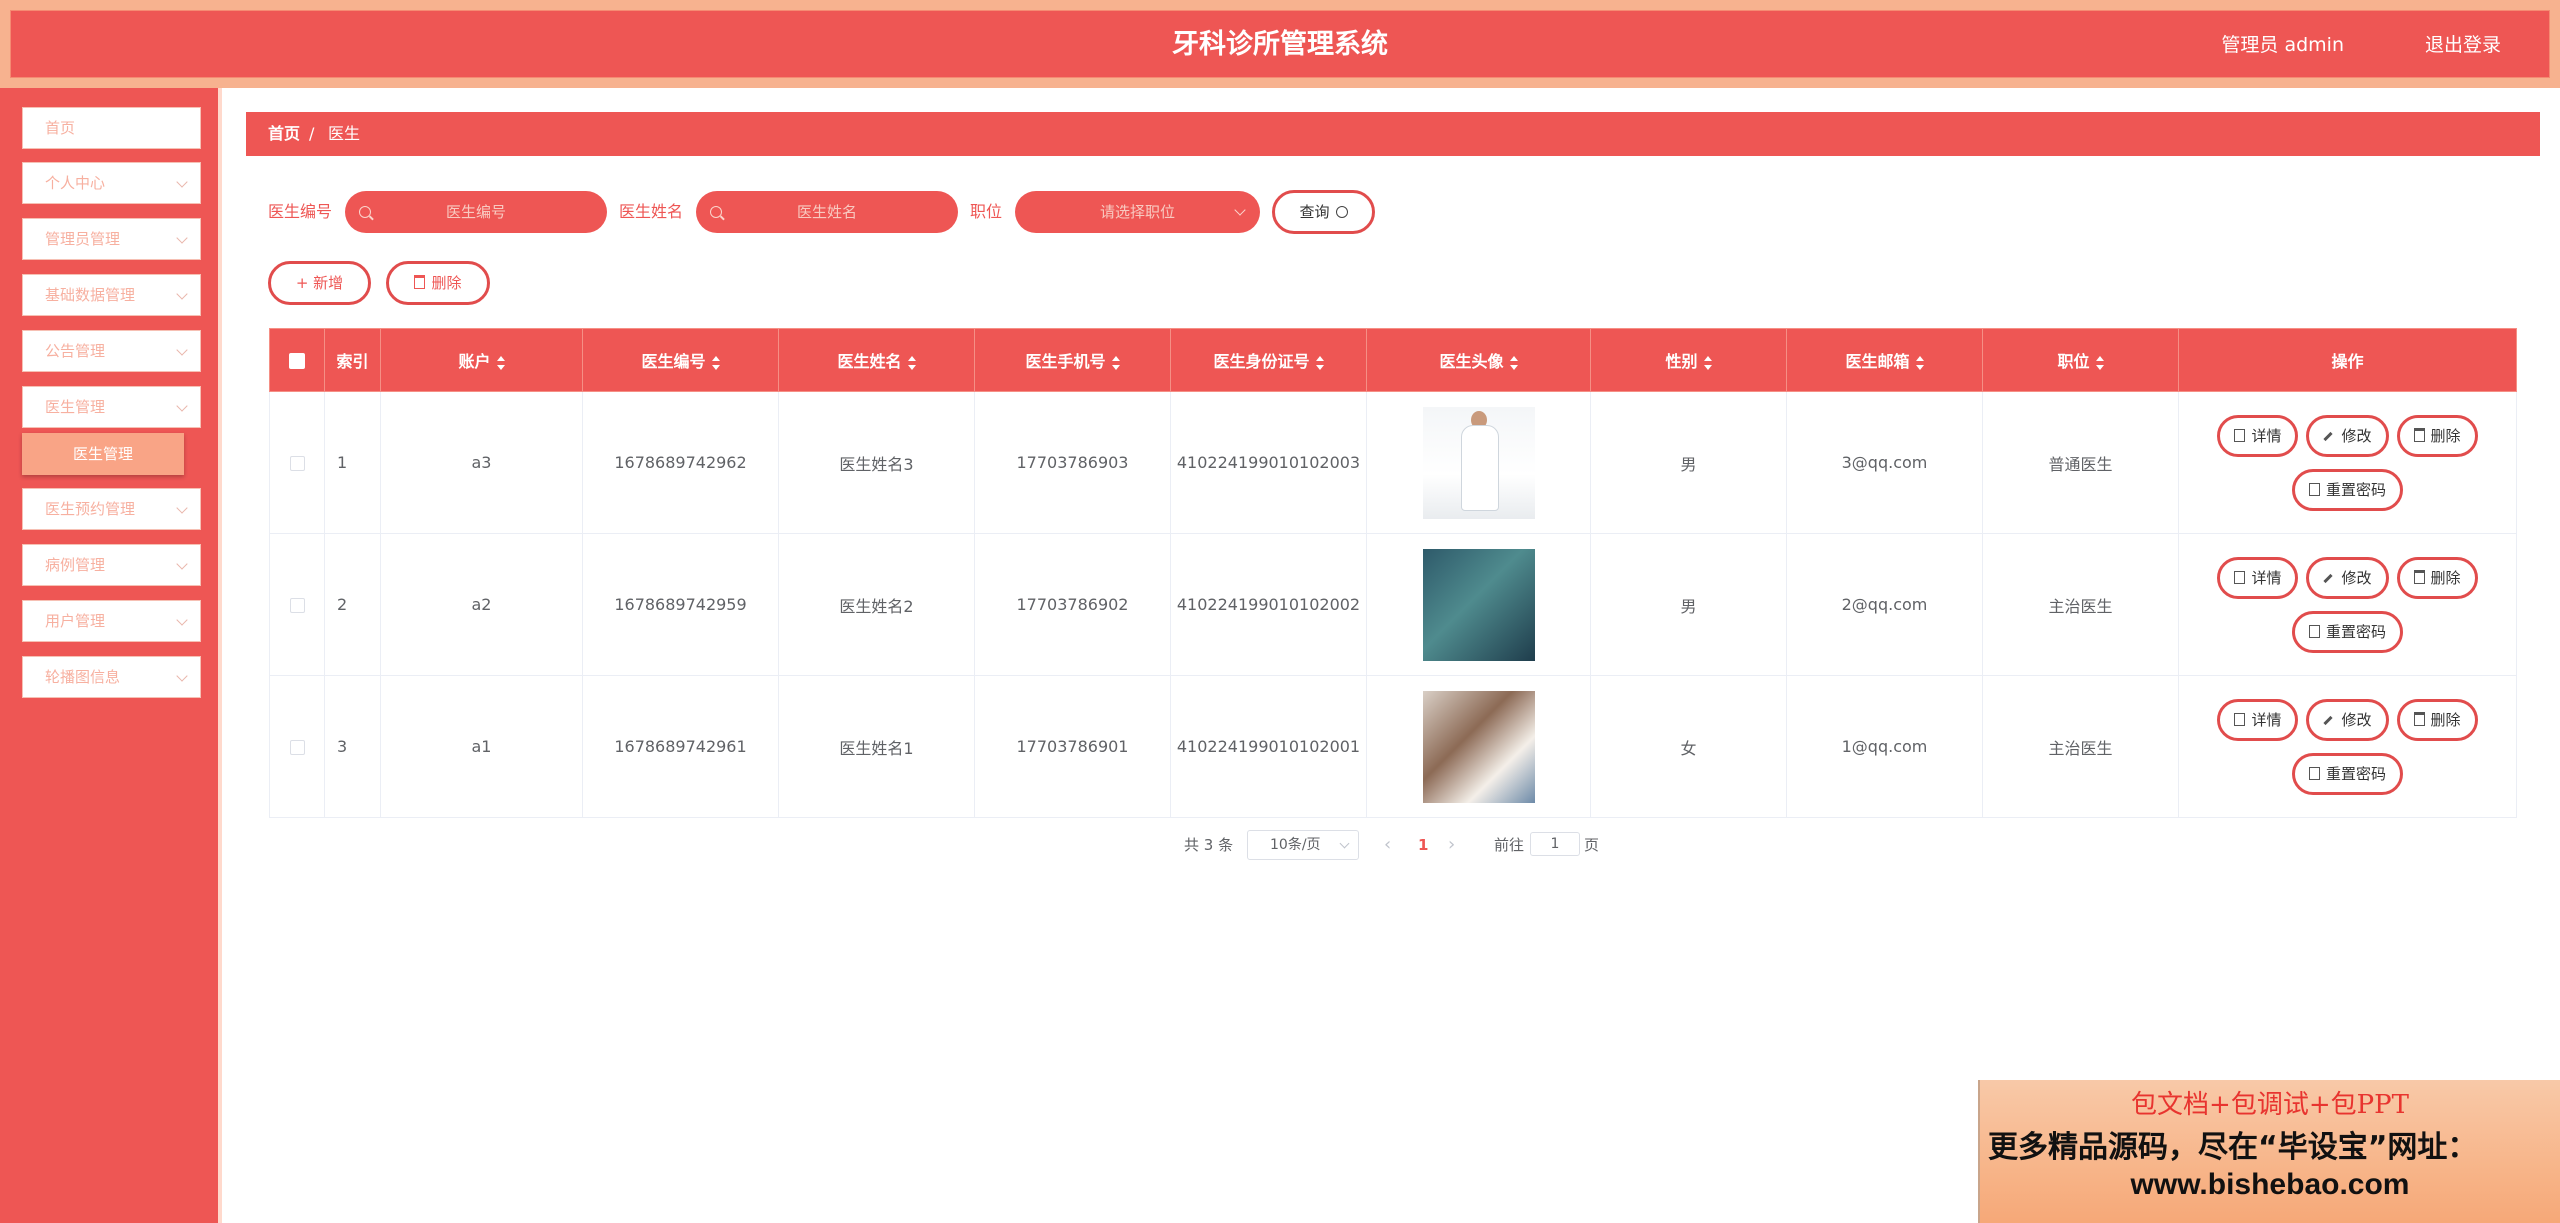  Describe the element at coordinates (1387, 845) in the screenshot. I see `prev-page-button: ‹` at that location.